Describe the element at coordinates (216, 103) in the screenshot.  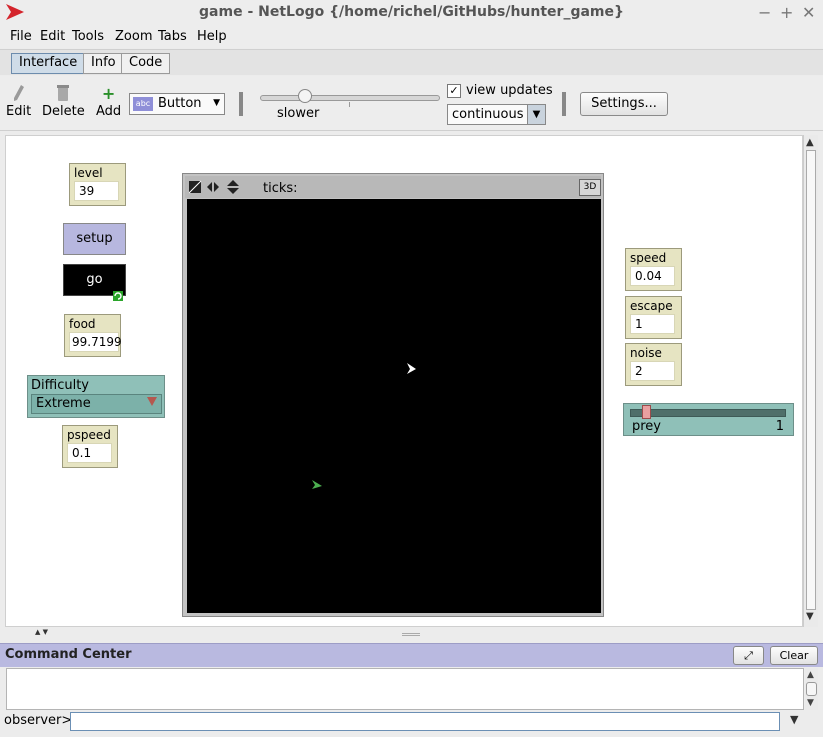
I see `dropdown-arrow-icon: ▼` at that location.